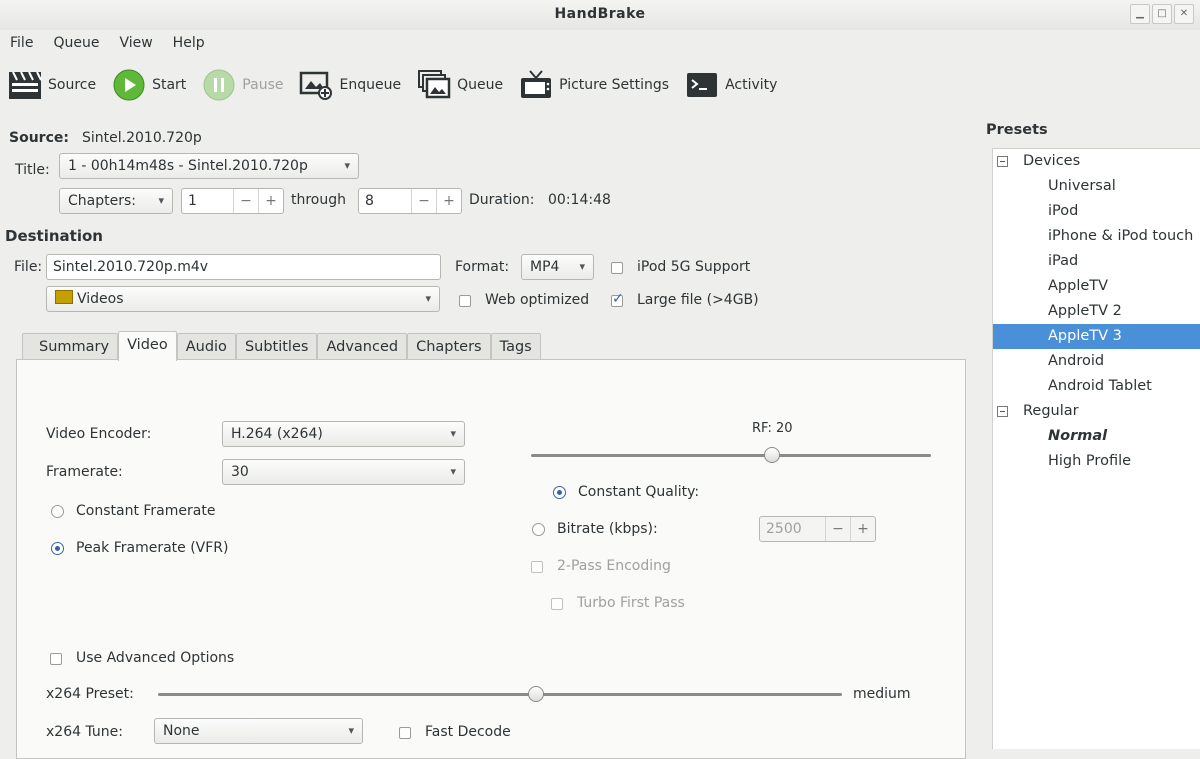  I want to click on preset-item-android: Android, so click(1096, 361).